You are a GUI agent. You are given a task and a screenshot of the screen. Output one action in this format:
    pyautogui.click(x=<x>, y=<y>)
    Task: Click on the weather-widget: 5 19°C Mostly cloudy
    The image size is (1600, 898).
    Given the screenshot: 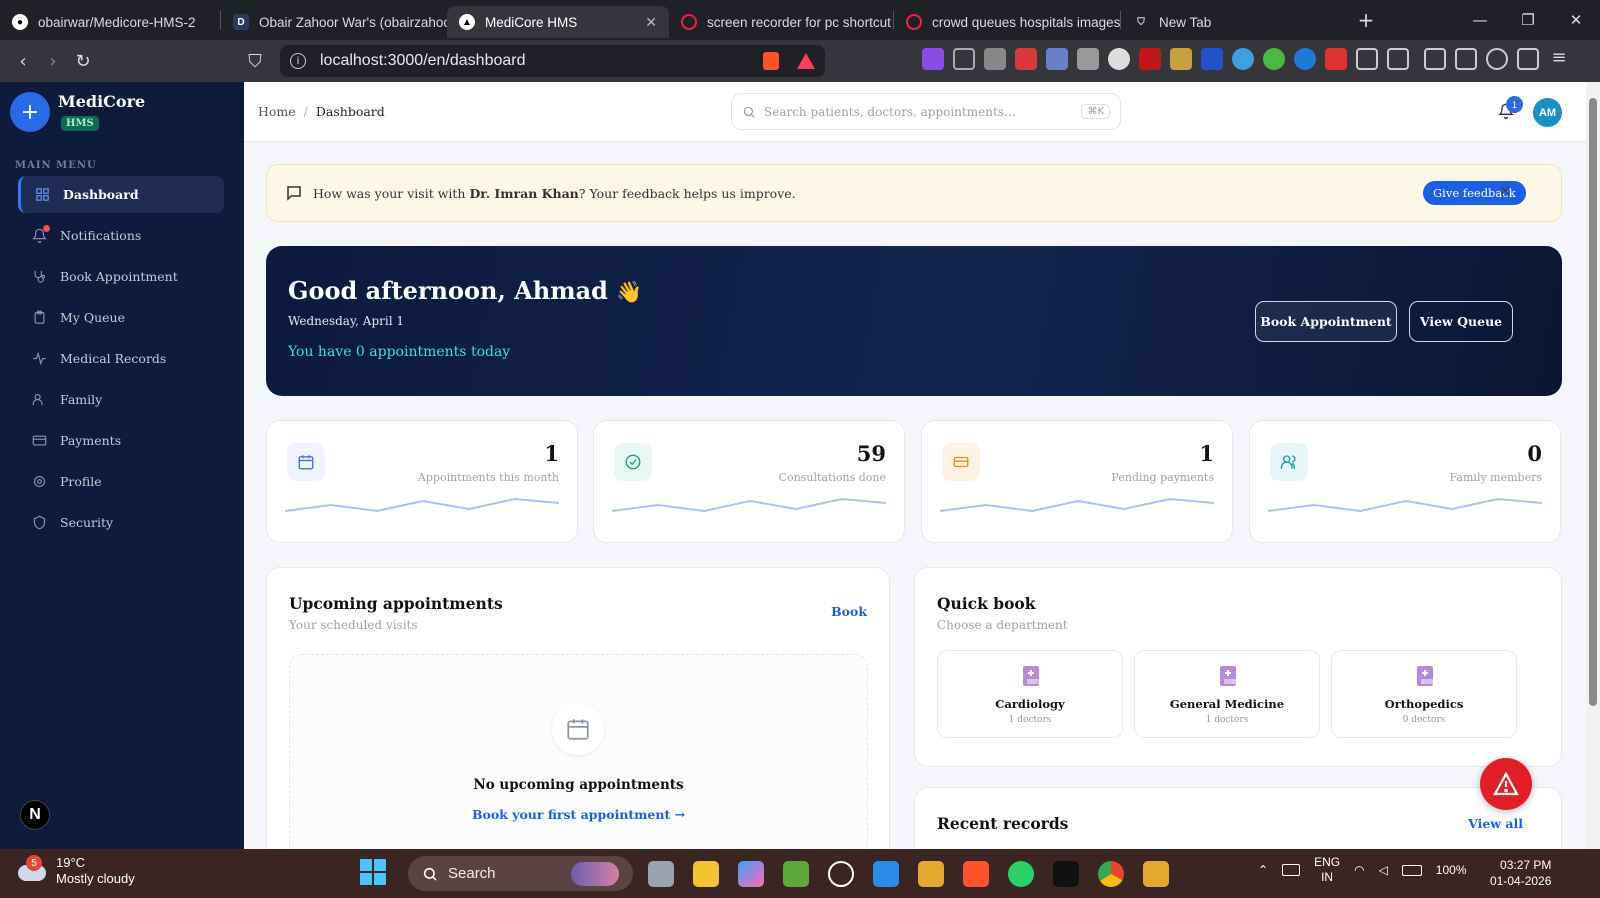 What is the action you would take?
    pyautogui.click(x=76, y=871)
    